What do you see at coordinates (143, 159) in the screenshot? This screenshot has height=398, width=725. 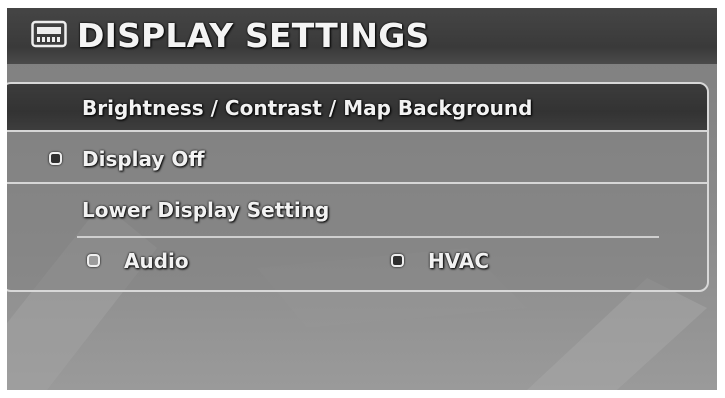 I see `display-off-label: Display Off` at bounding box center [143, 159].